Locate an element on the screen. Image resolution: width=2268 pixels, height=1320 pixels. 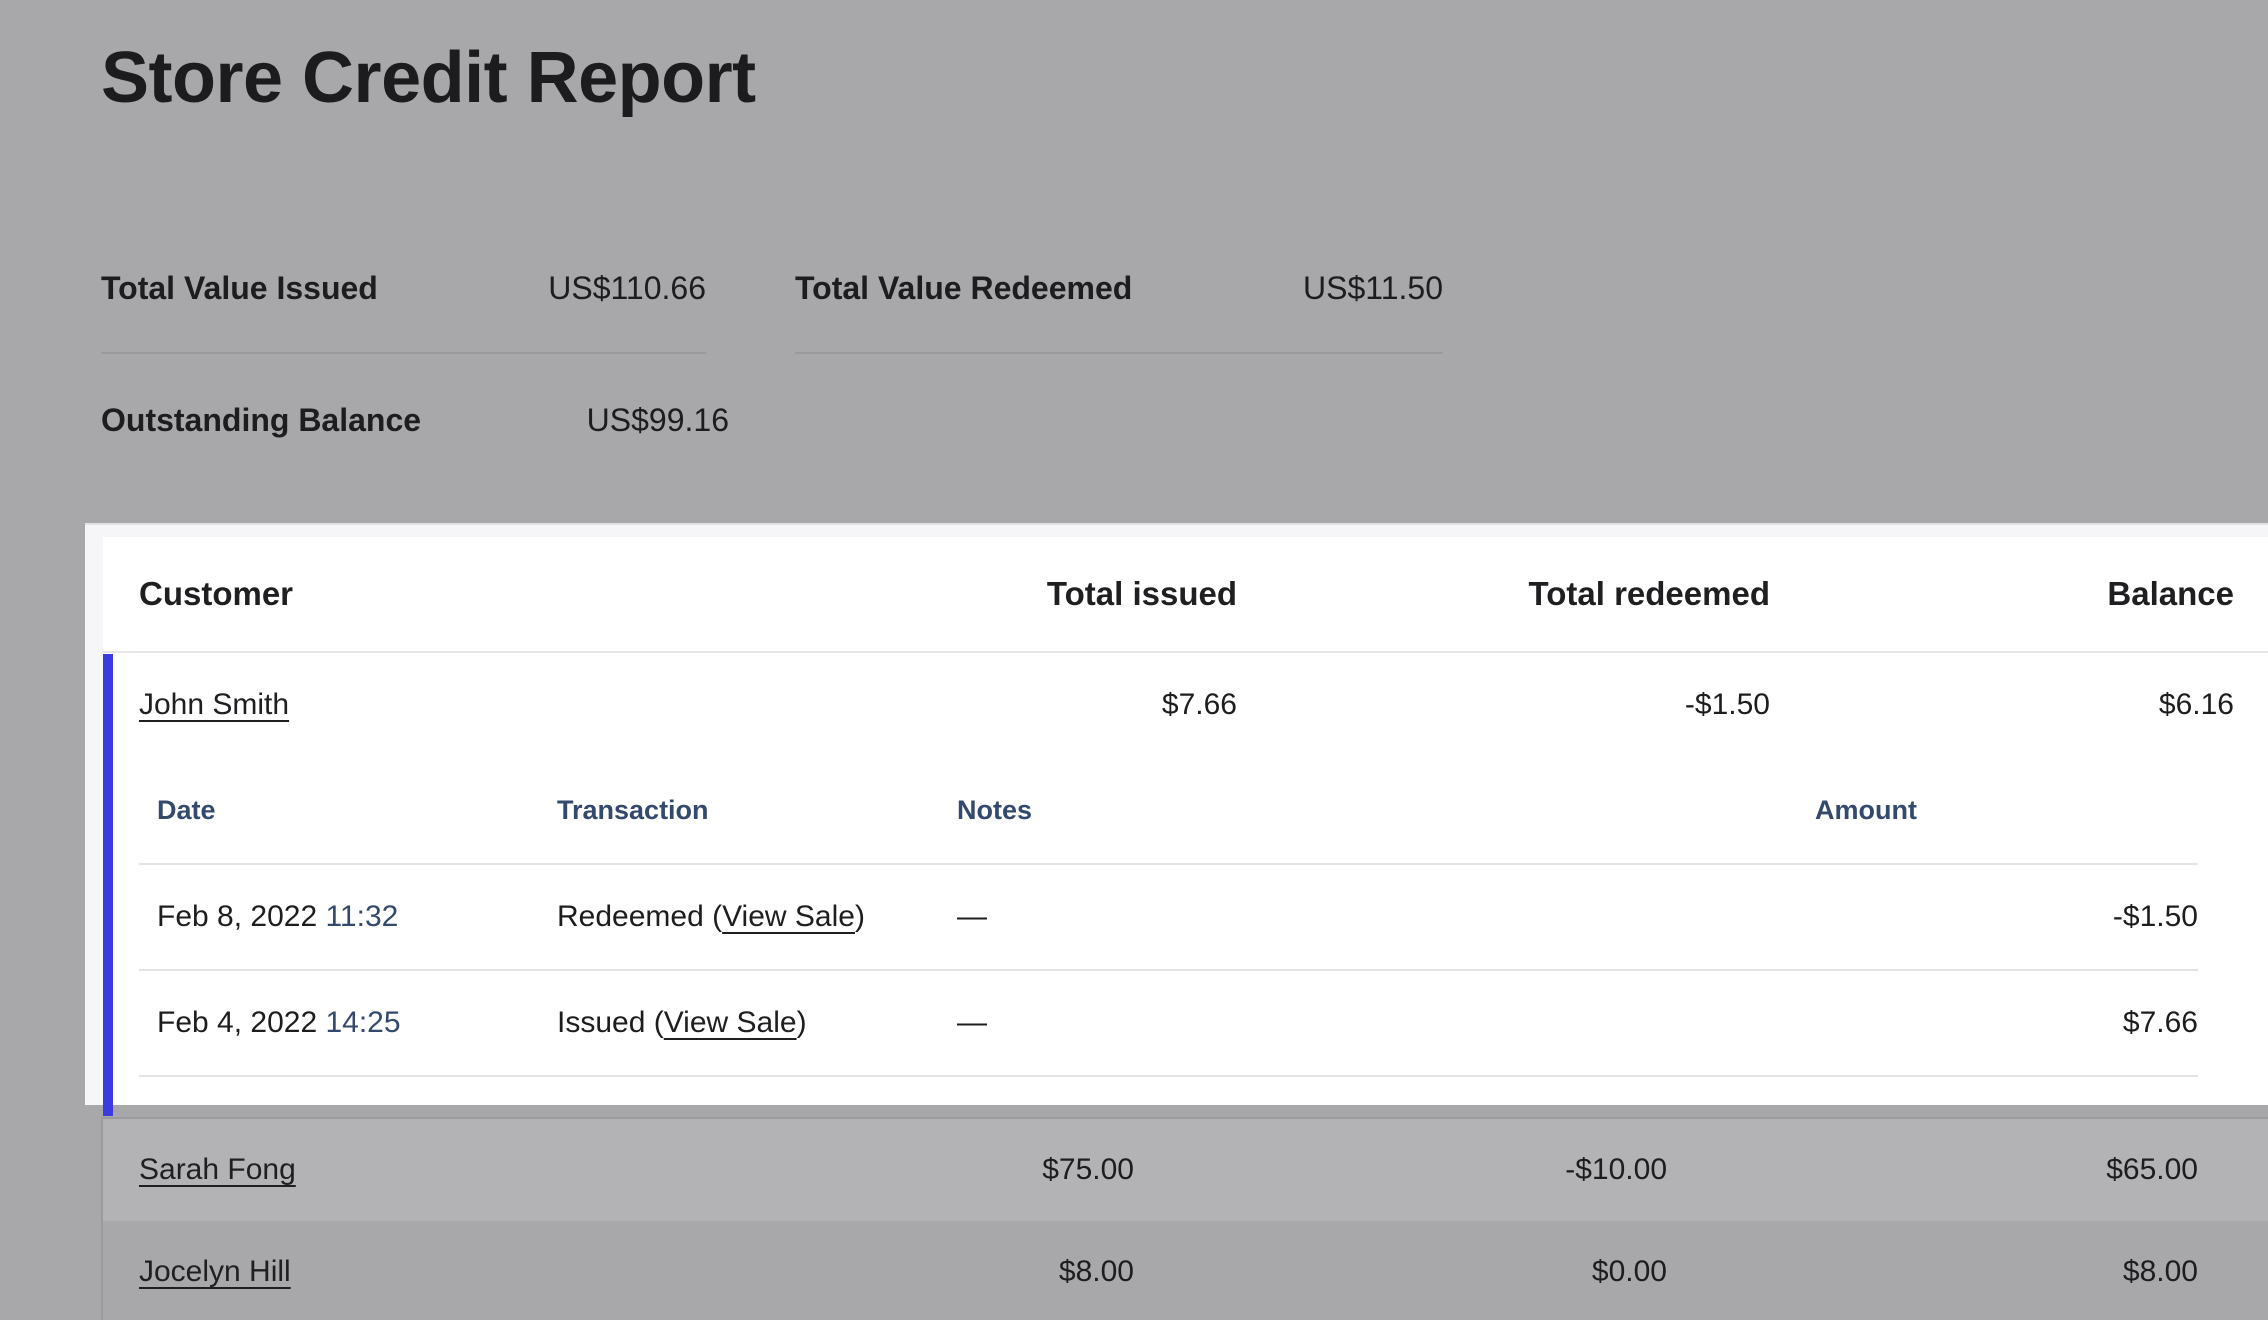
page-title: Store Credit Report is located at coordinates (428, 78).